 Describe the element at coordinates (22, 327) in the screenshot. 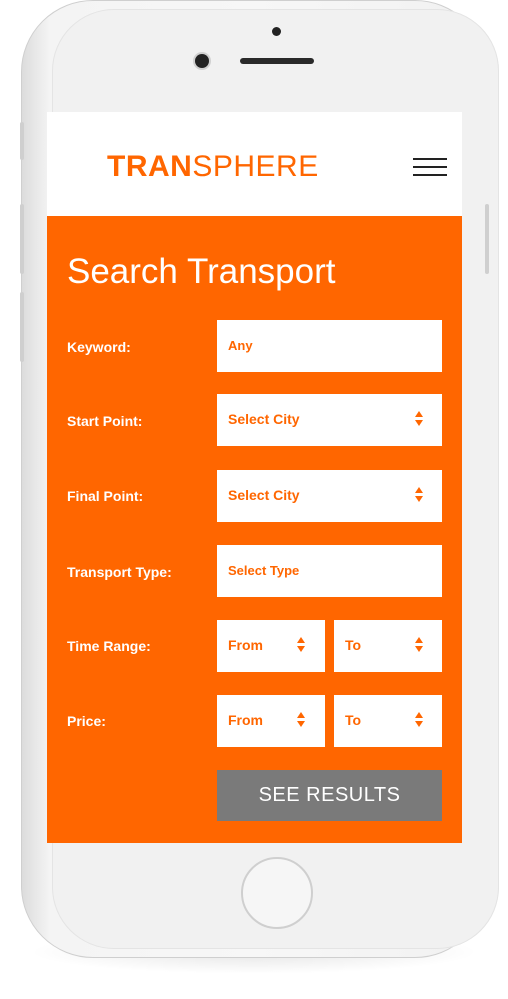

I see `volume-down-button` at that location.